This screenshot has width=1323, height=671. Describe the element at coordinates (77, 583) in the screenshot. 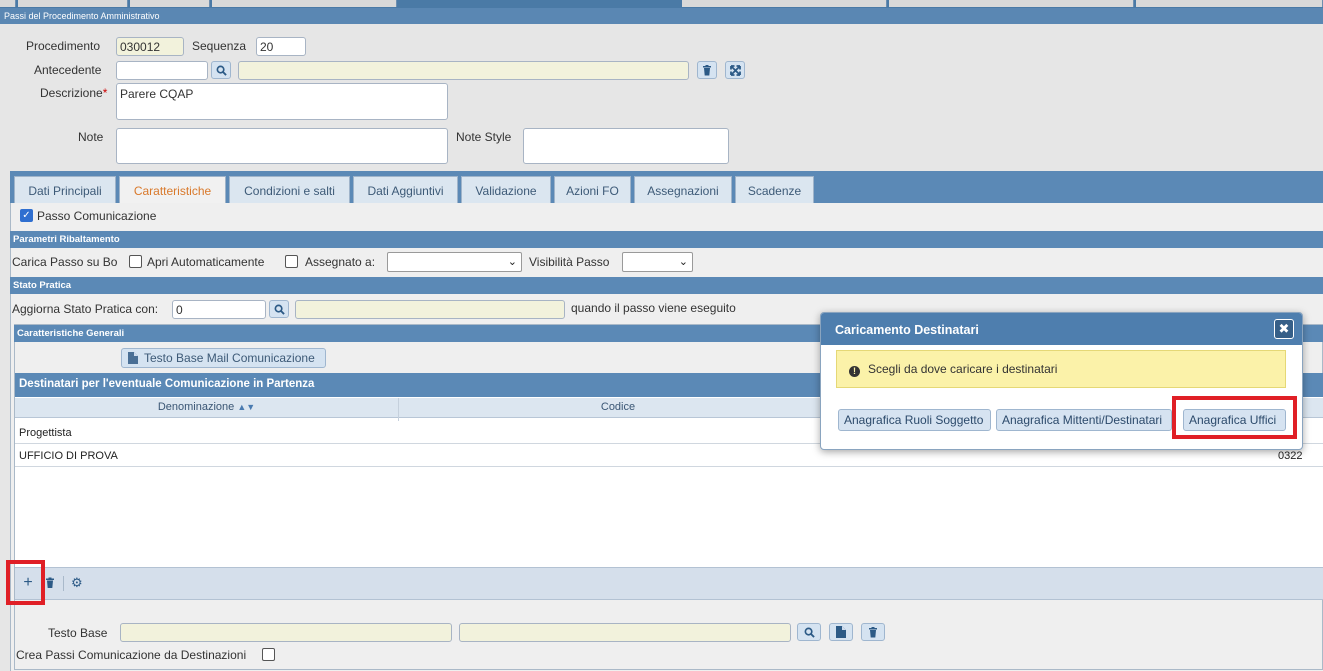

I see `settings-gear-icon: ⚙` at that location.